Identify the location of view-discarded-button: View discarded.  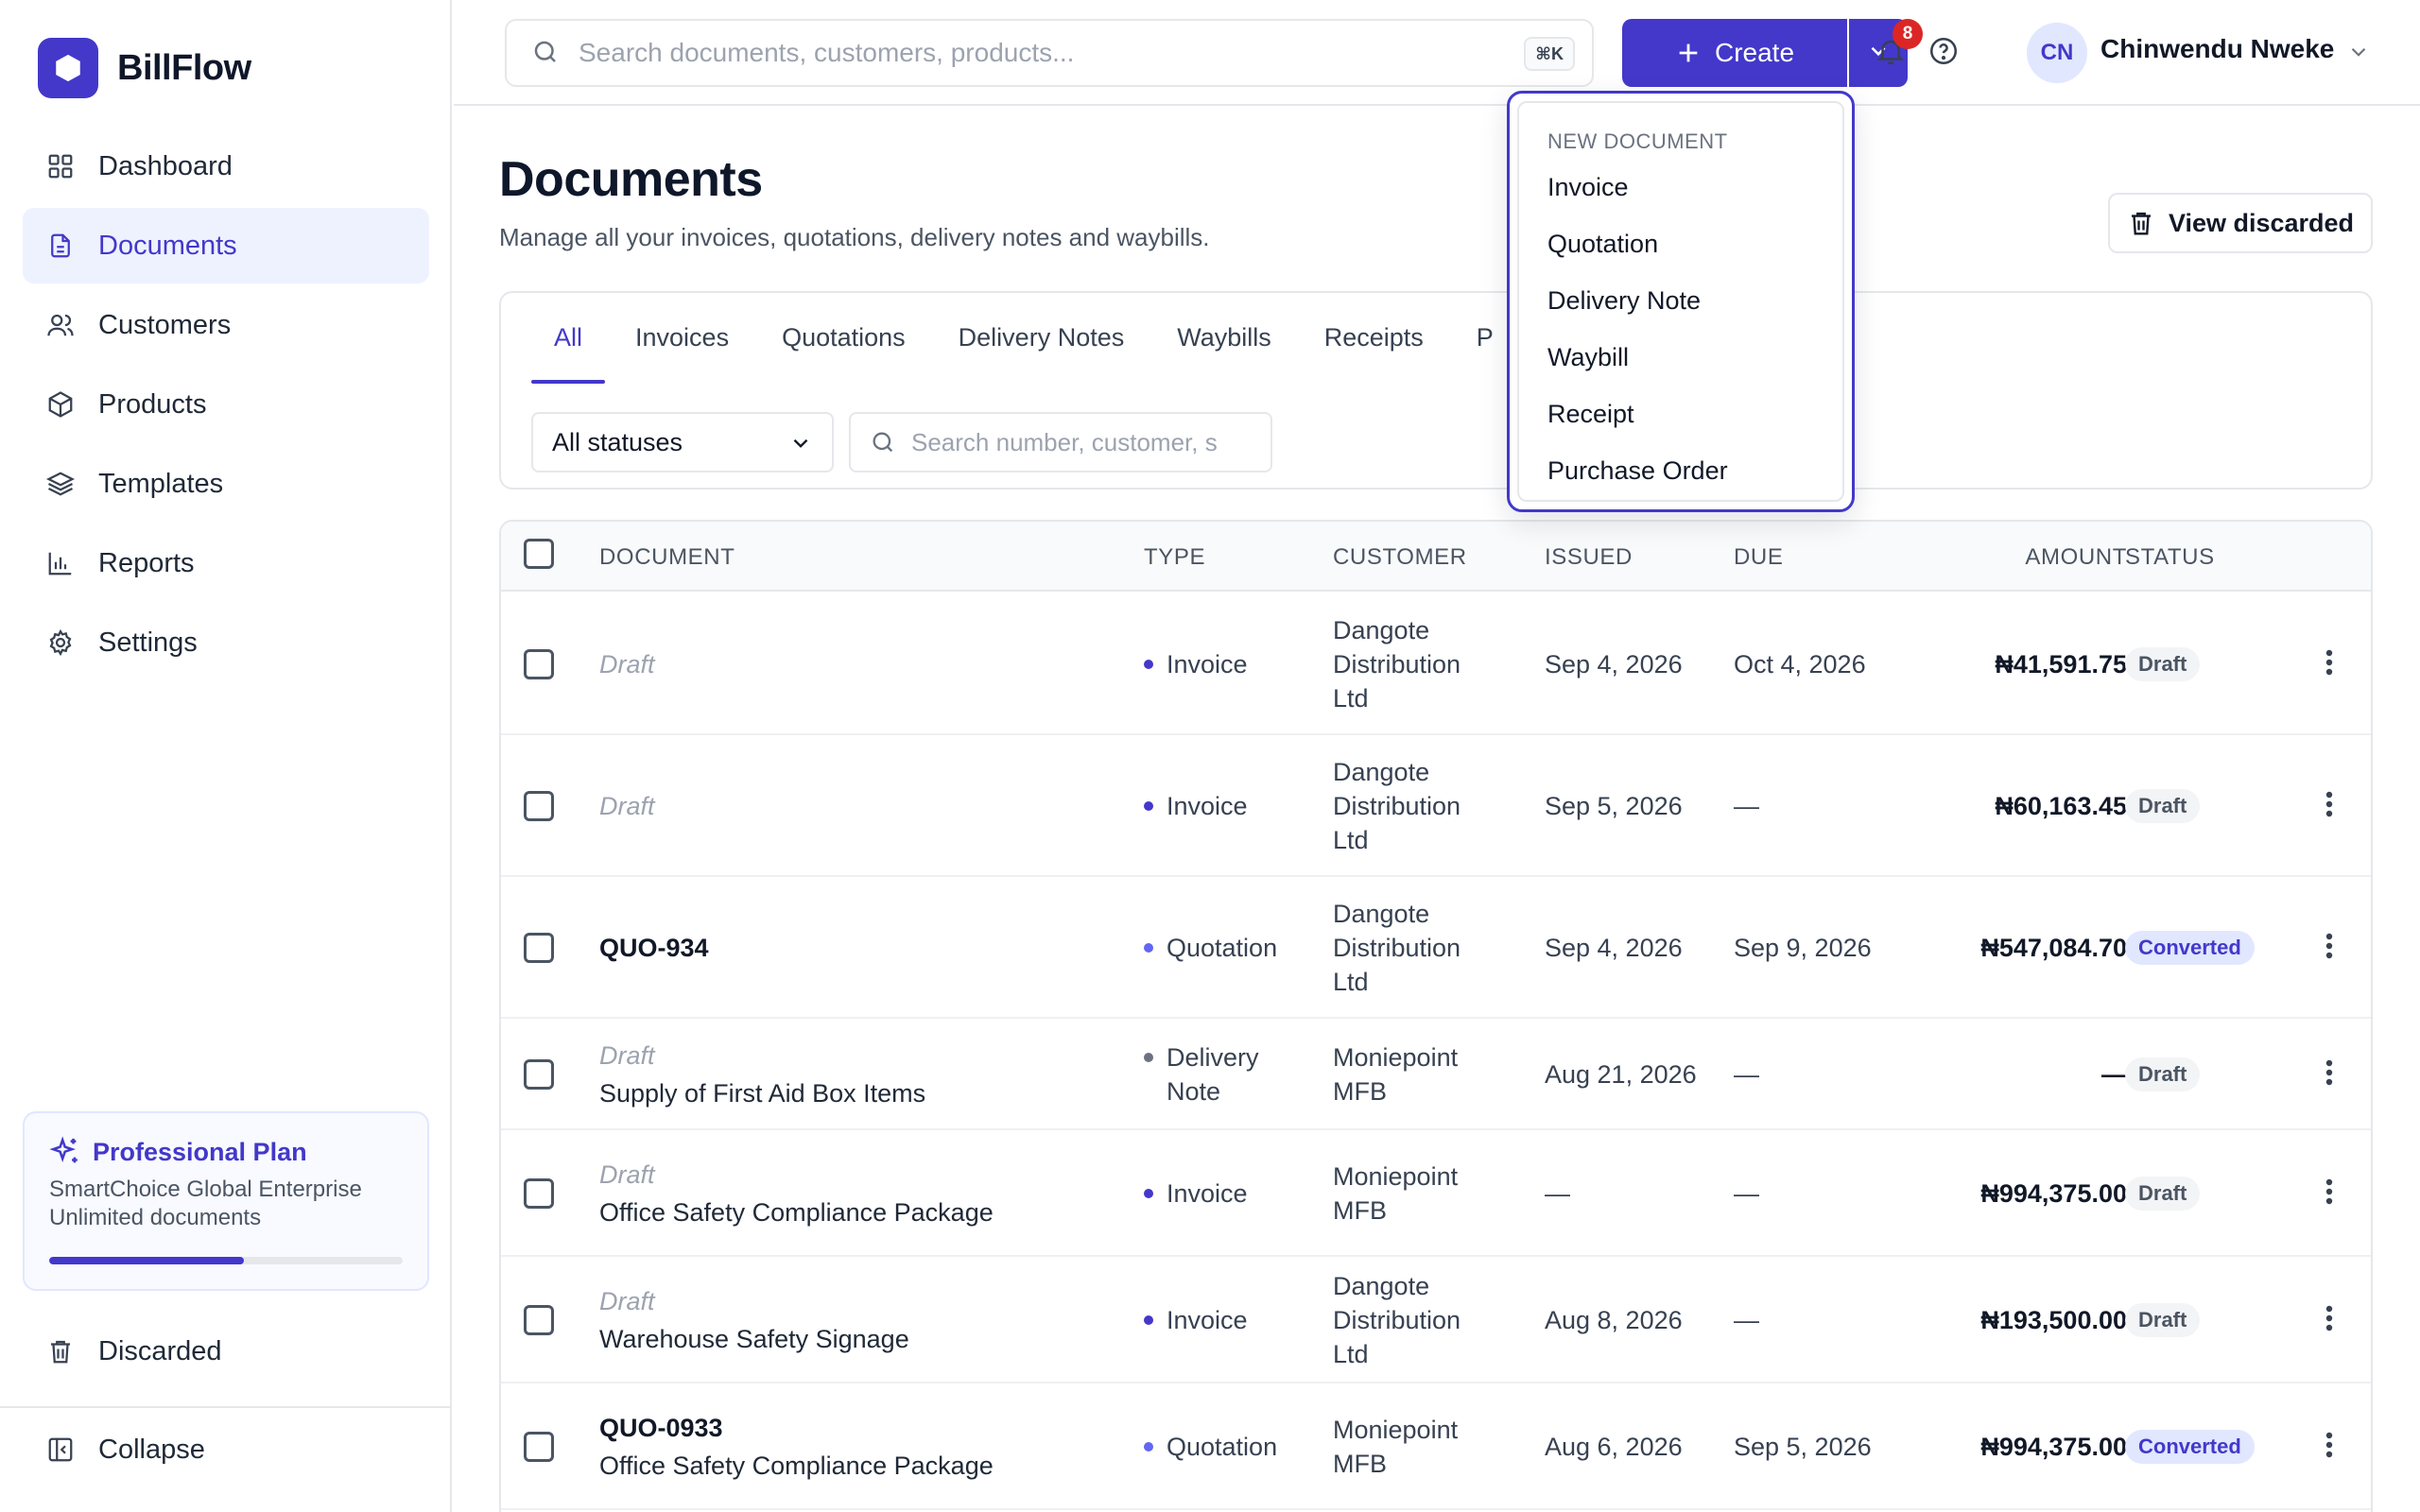
(2240, 223).